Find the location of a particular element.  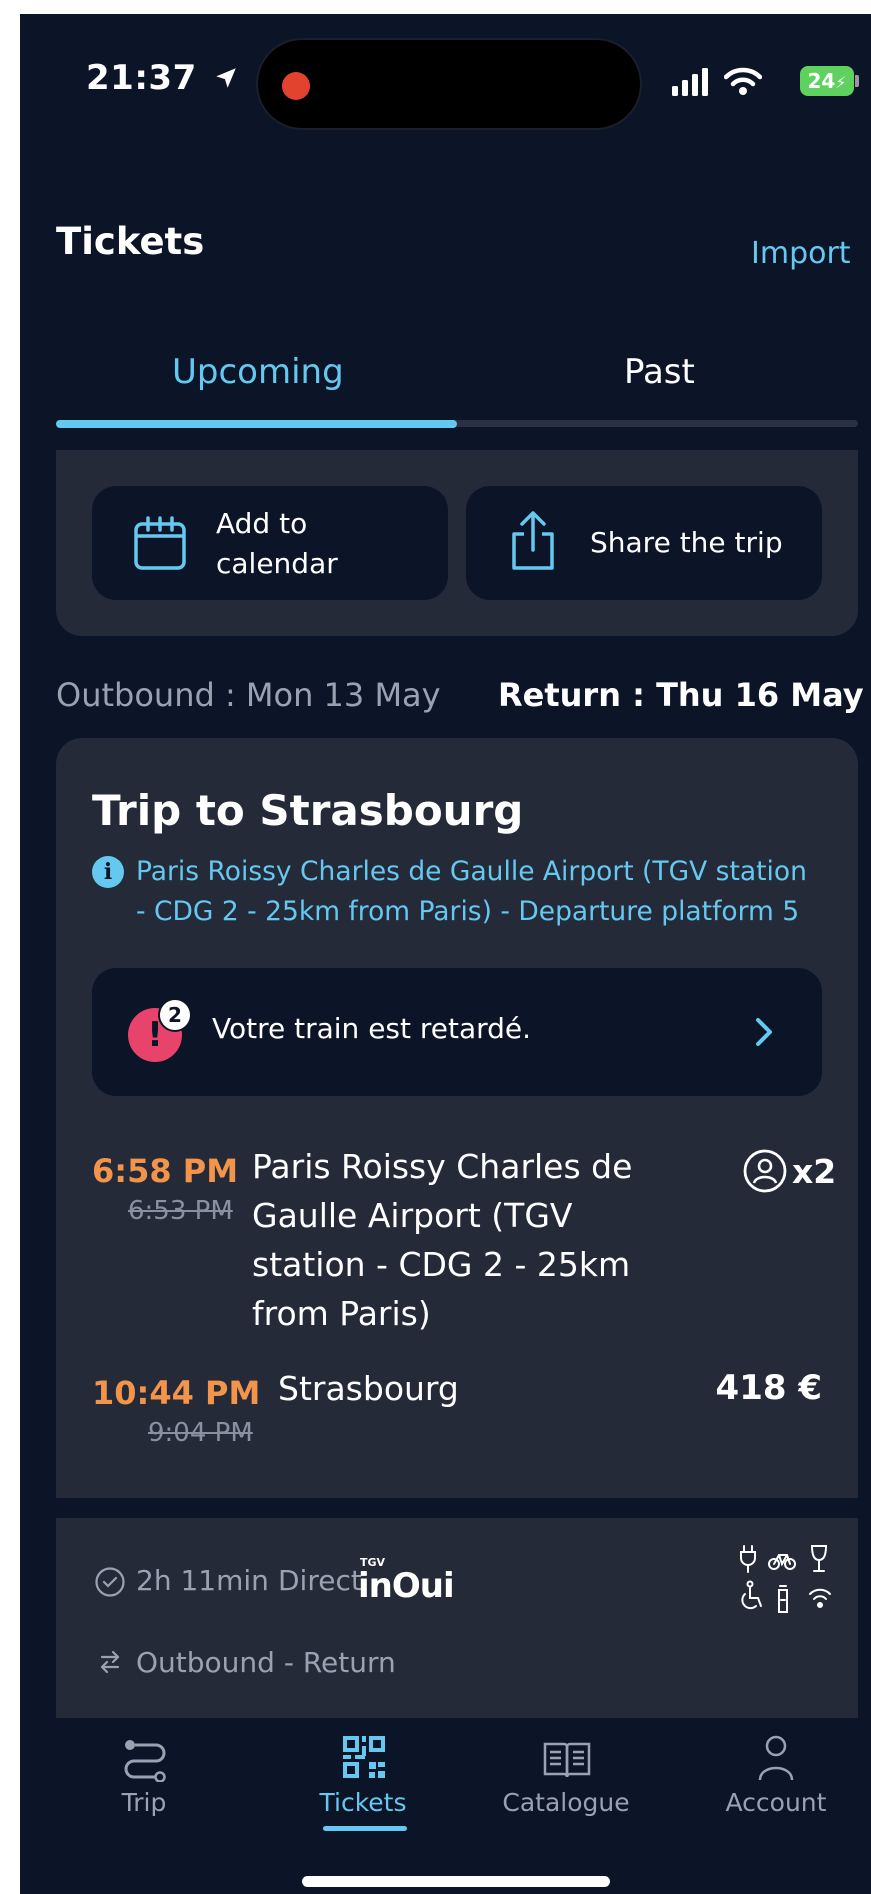

calendar-icon is located at coordinates (160, 543).